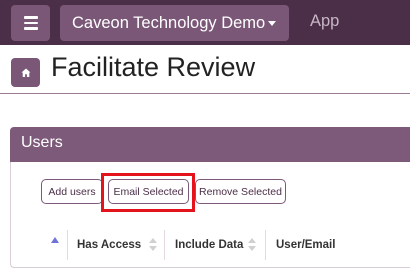 Image resolution: width=410 pixels, height=268 pixels. I want to click on highlight-box, so click(148, 192).